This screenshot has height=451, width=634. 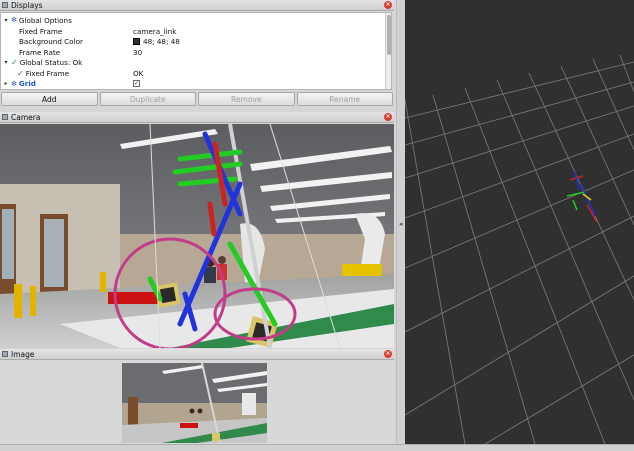 I want to click on tree-row-global-options: ▾ ✻ Global Options, so click(x=193, y=20).